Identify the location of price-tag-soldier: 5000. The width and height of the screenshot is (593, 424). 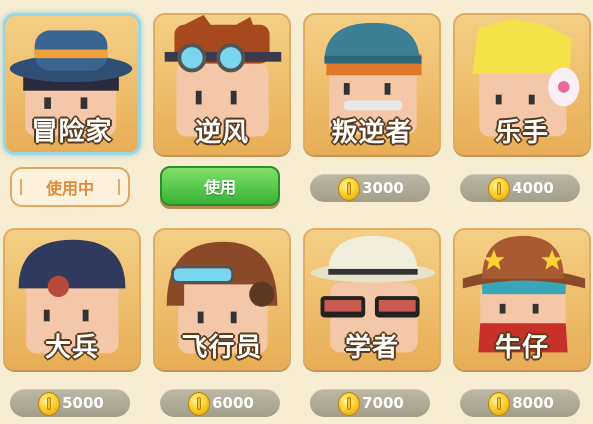
(70, 403).